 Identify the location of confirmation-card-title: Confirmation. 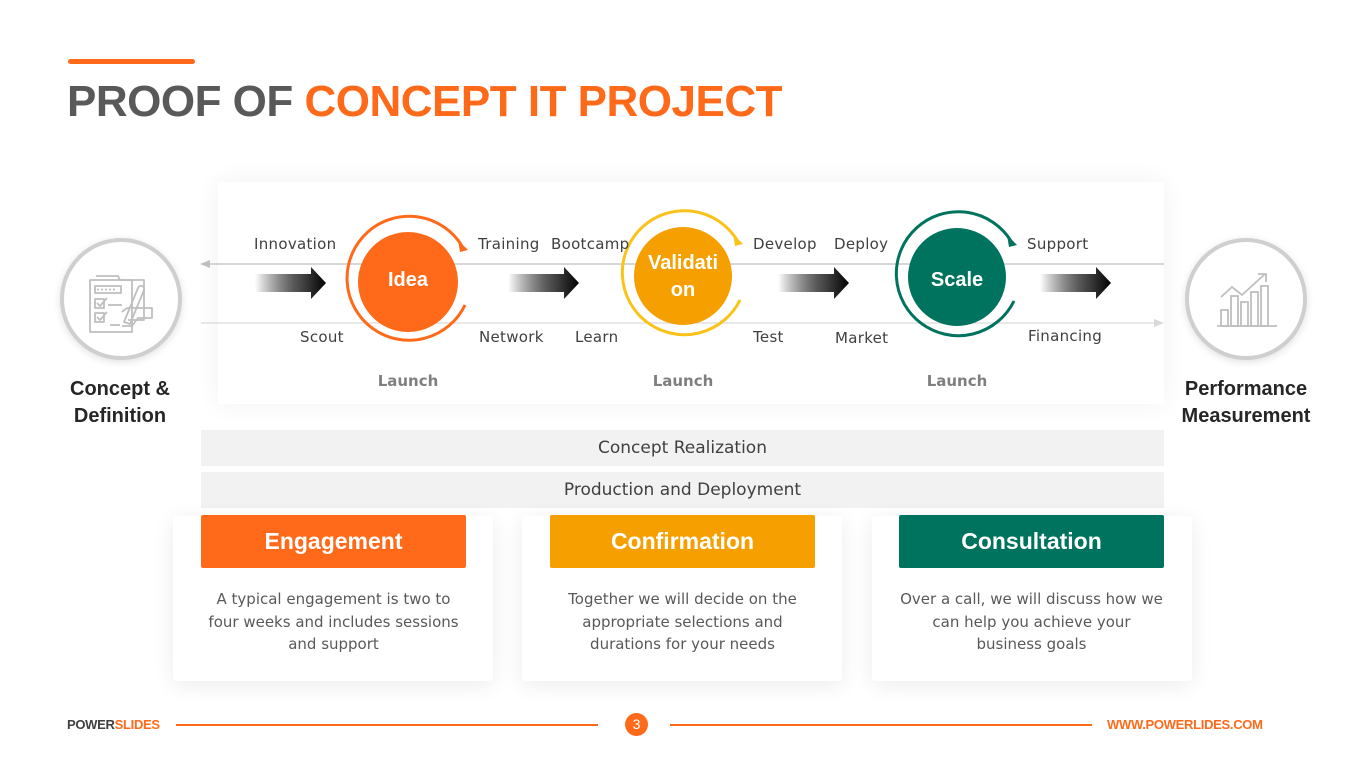
(682, 541).